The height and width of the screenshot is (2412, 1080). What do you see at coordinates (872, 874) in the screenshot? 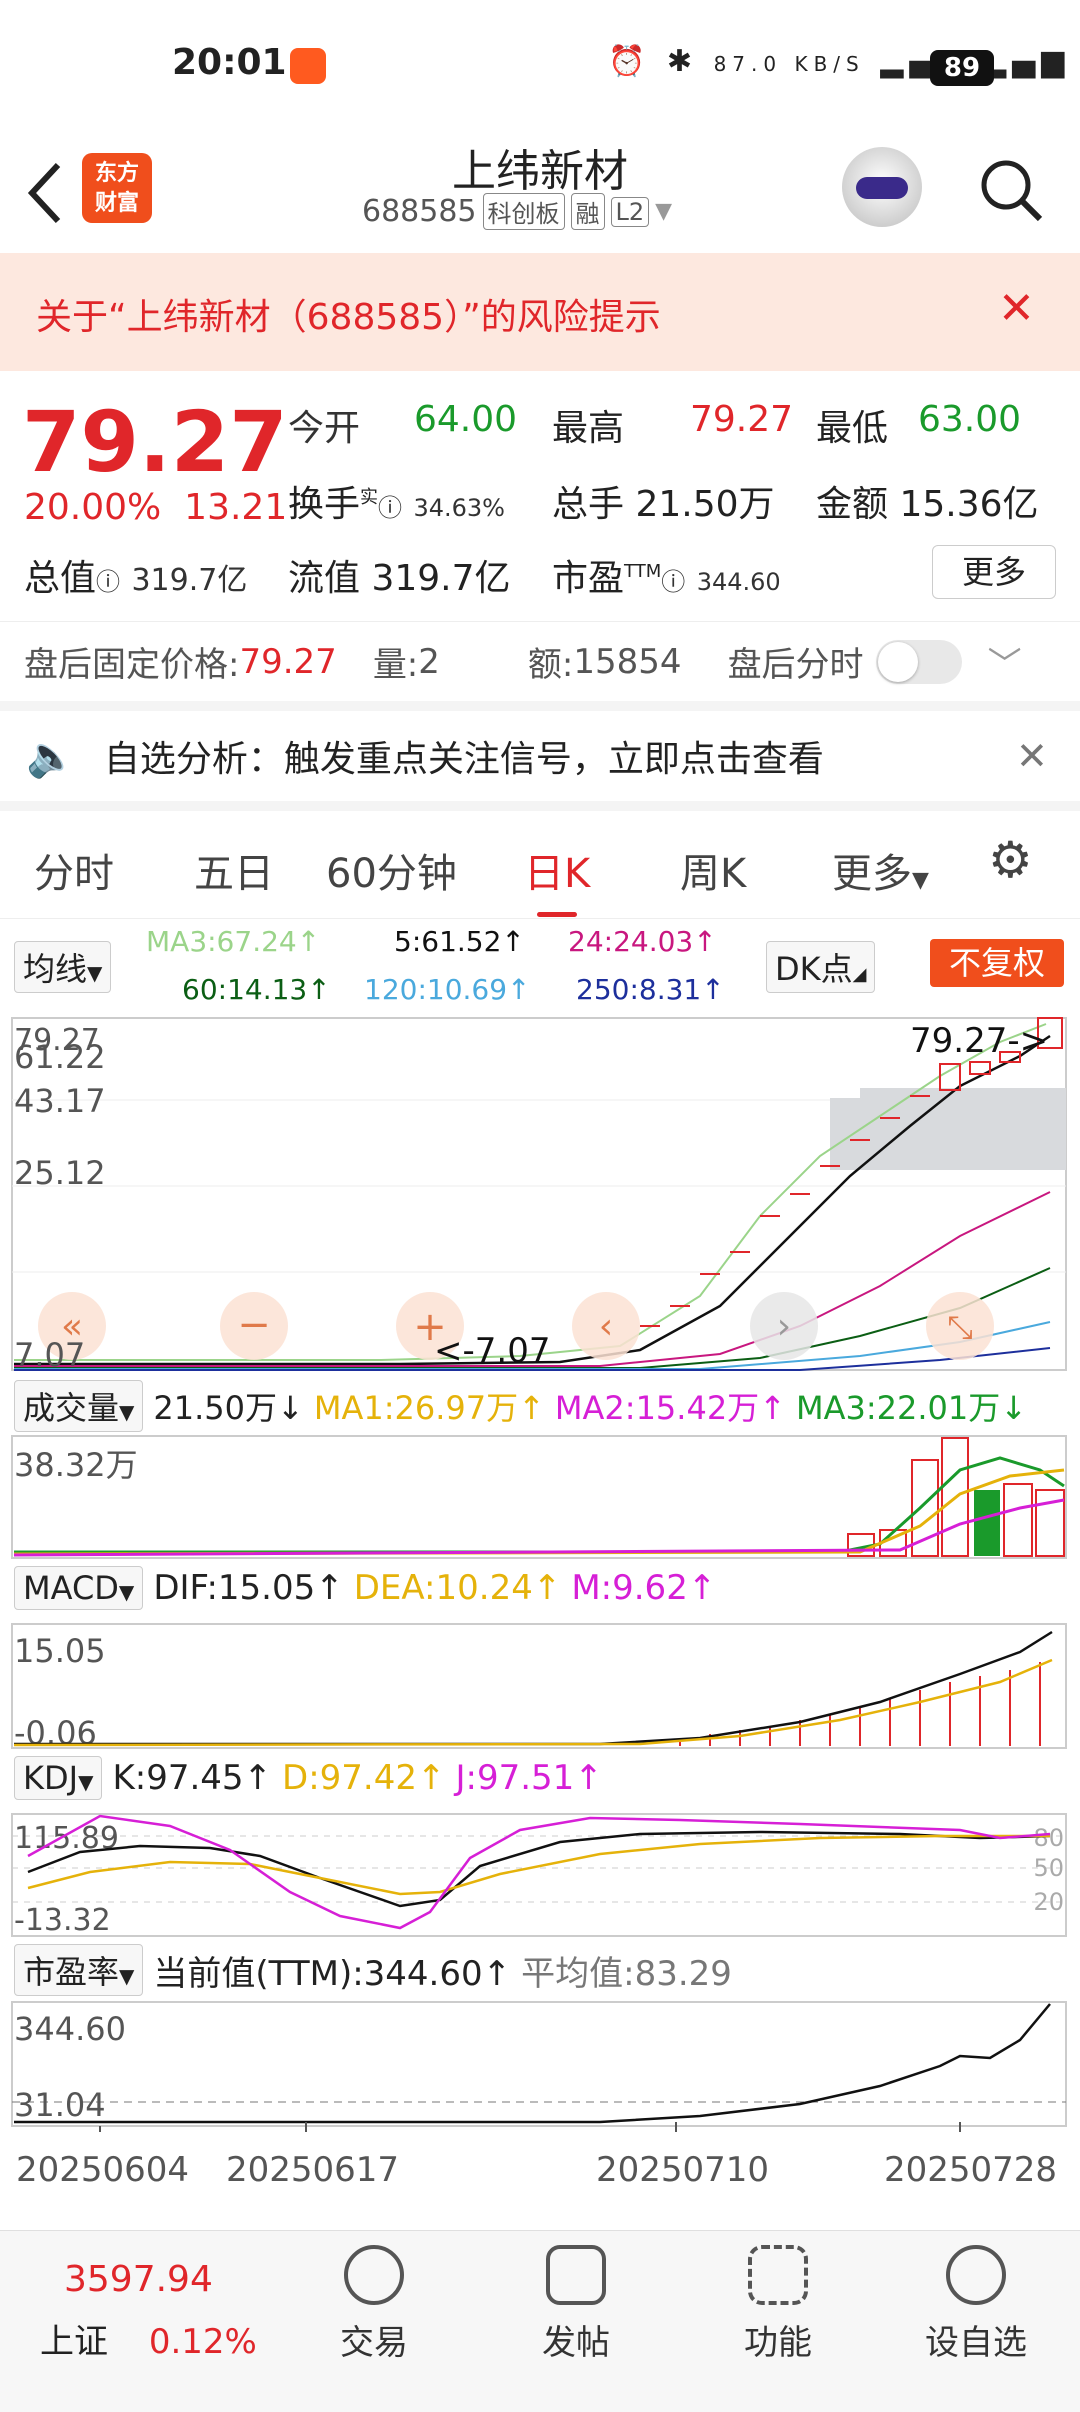
I see `tab-more-label: 更多` at bounding box center [872, 874].